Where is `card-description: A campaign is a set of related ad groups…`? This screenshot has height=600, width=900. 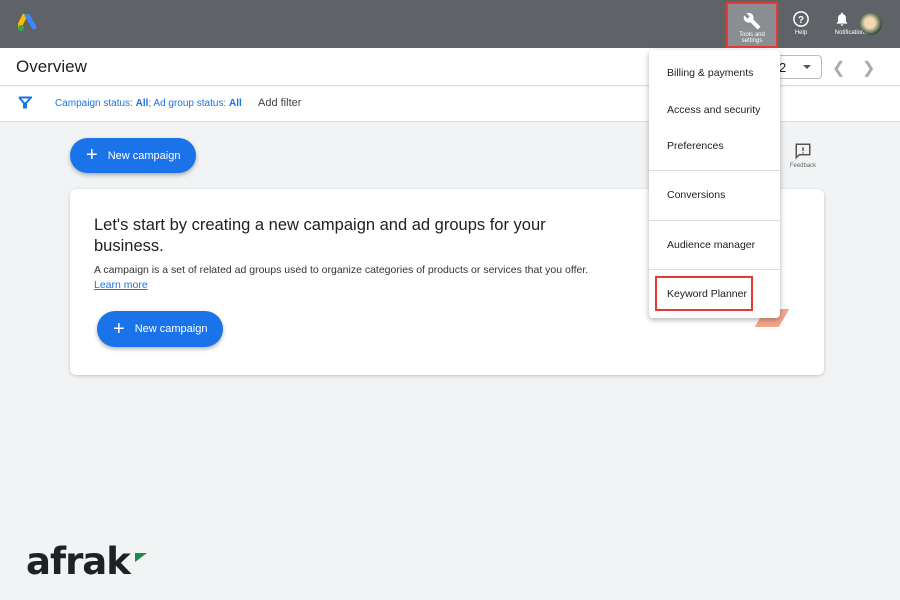
card-description: A campaign is a set of related ad groups… is located at coordinates (341, 270).